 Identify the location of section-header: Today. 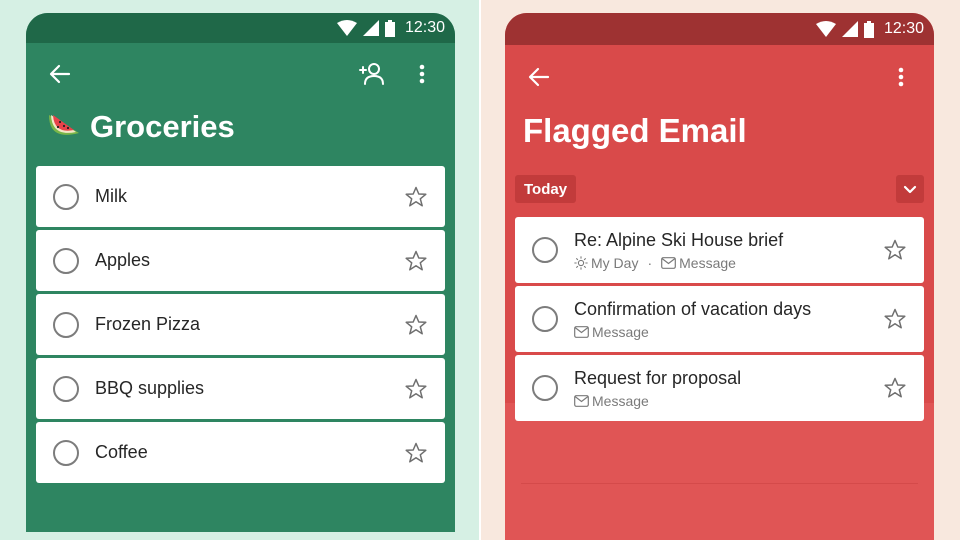
(719, 189).